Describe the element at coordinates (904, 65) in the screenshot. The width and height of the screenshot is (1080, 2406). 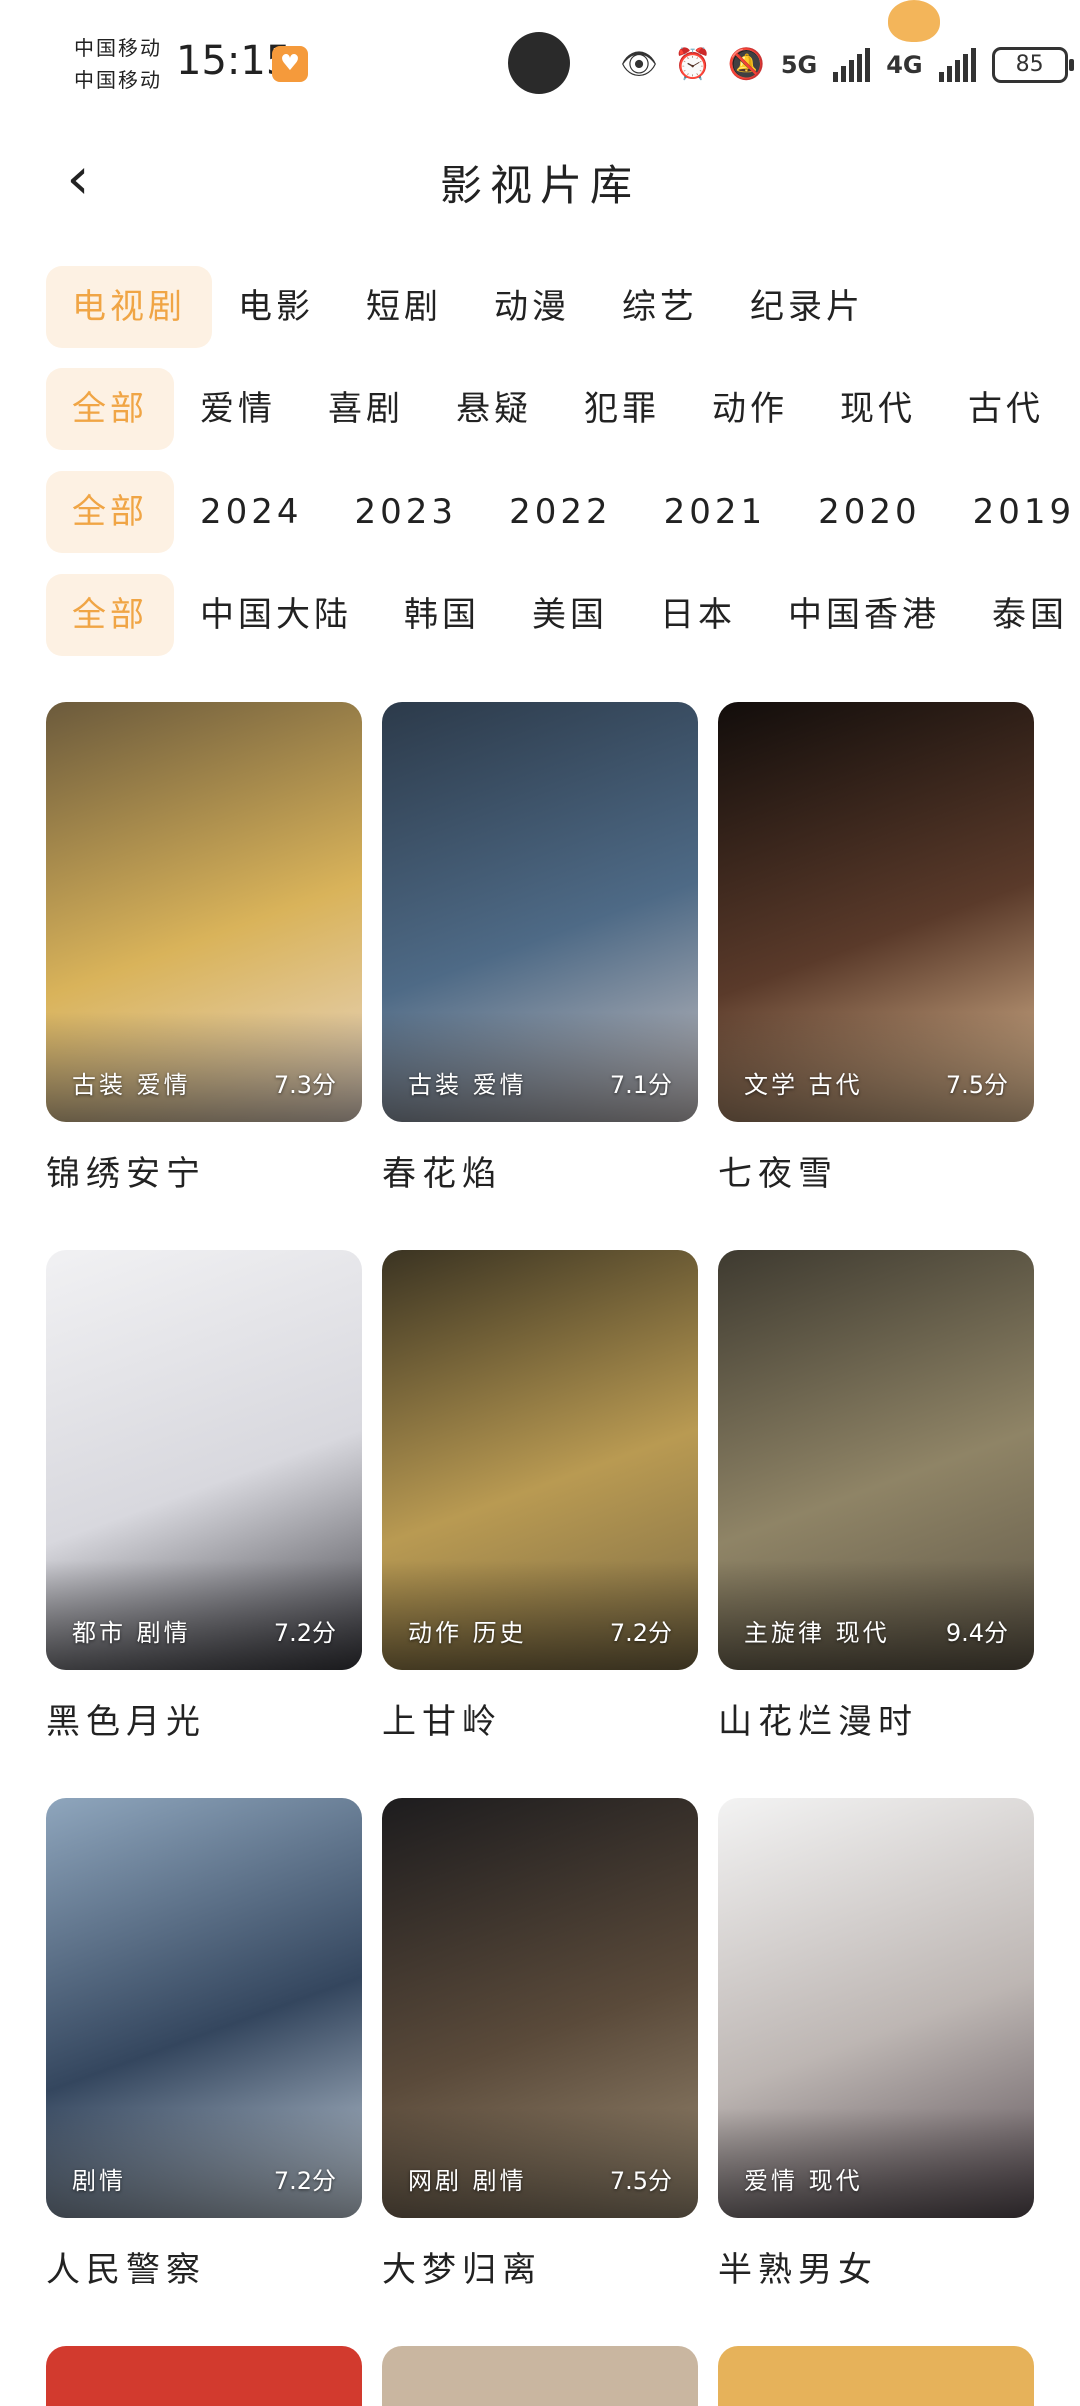
I see `network-type-2: 4G` at that location.